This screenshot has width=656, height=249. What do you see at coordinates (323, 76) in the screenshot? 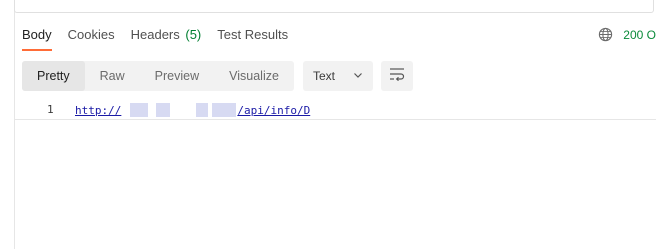
I see `format-dropdown-value: Text` at bounding box center [323, 76].